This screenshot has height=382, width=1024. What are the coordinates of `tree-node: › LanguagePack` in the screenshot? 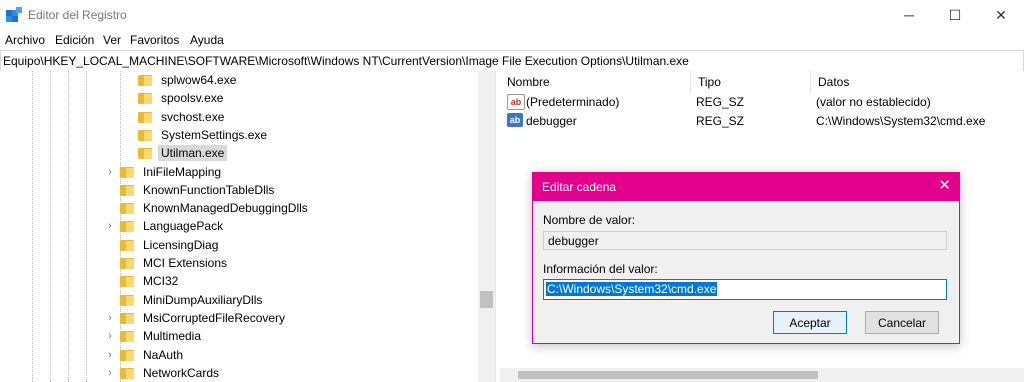 It's located at (165, 226).